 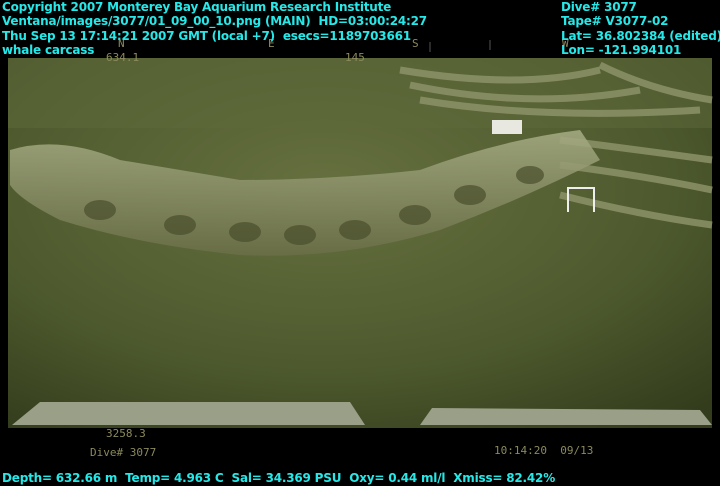 I want to click on dive-burn-in: Dive# 3077, so click(x=123, y=452).